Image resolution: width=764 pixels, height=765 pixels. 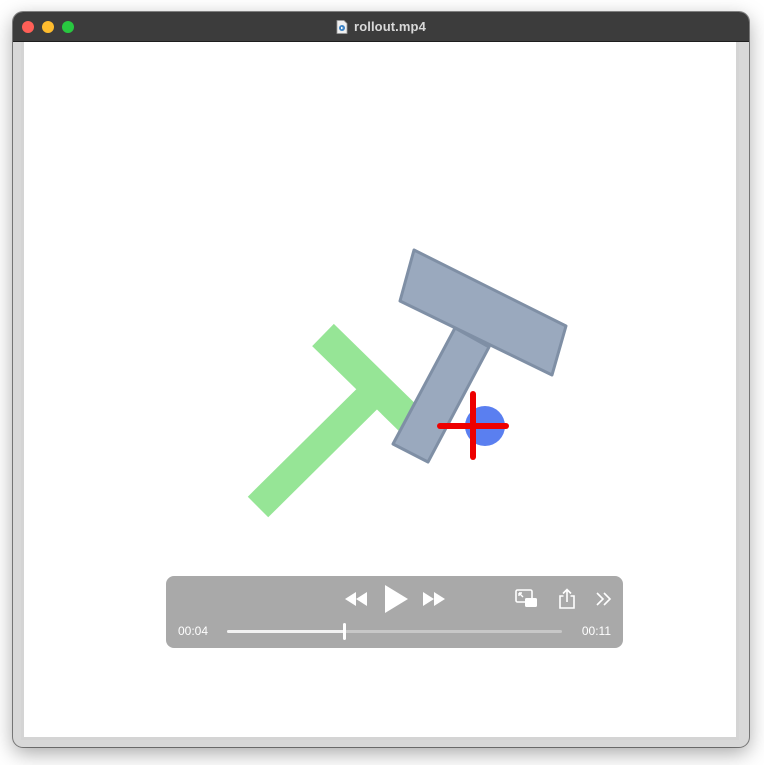 What do you see at coordinates (567, 599) in the screenshot?
I see `share-icon` at bounding box center [567, 599].